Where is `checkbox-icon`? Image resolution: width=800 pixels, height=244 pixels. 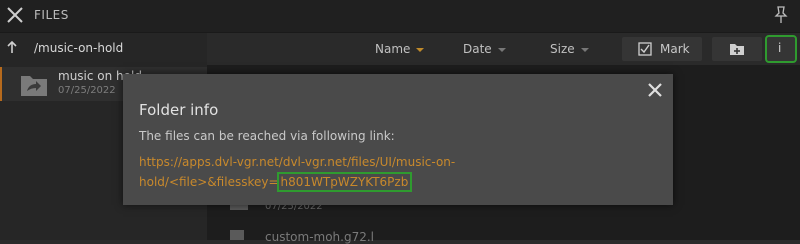
checkbox-icon is located at coordinates (645, 49).